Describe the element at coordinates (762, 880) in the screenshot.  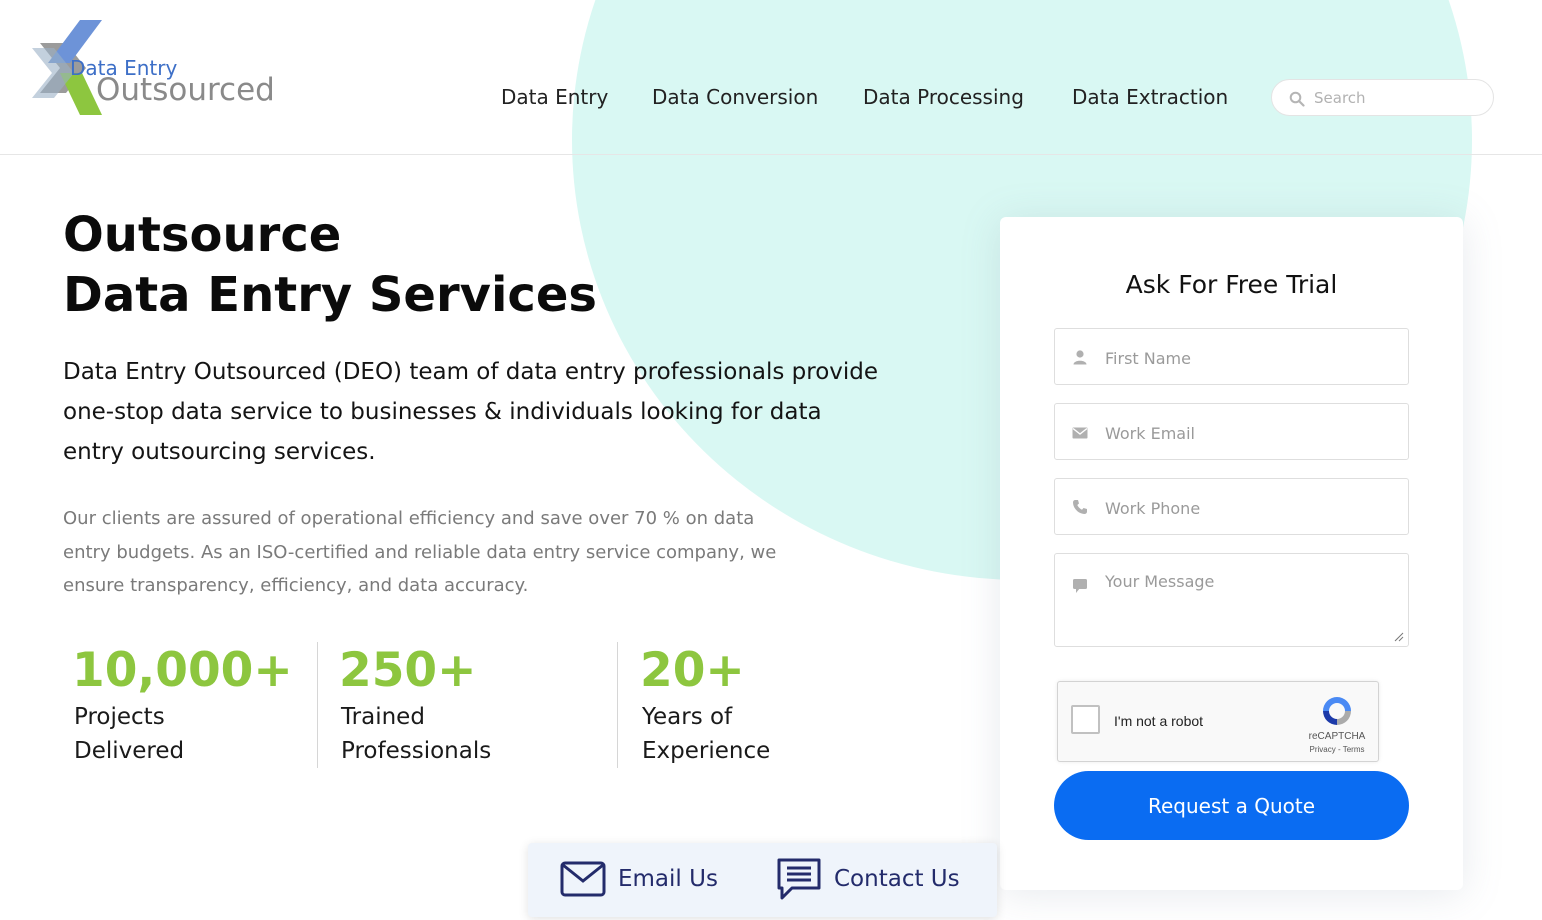
I see `contact-bar: Email Us Contact Us` at that location.